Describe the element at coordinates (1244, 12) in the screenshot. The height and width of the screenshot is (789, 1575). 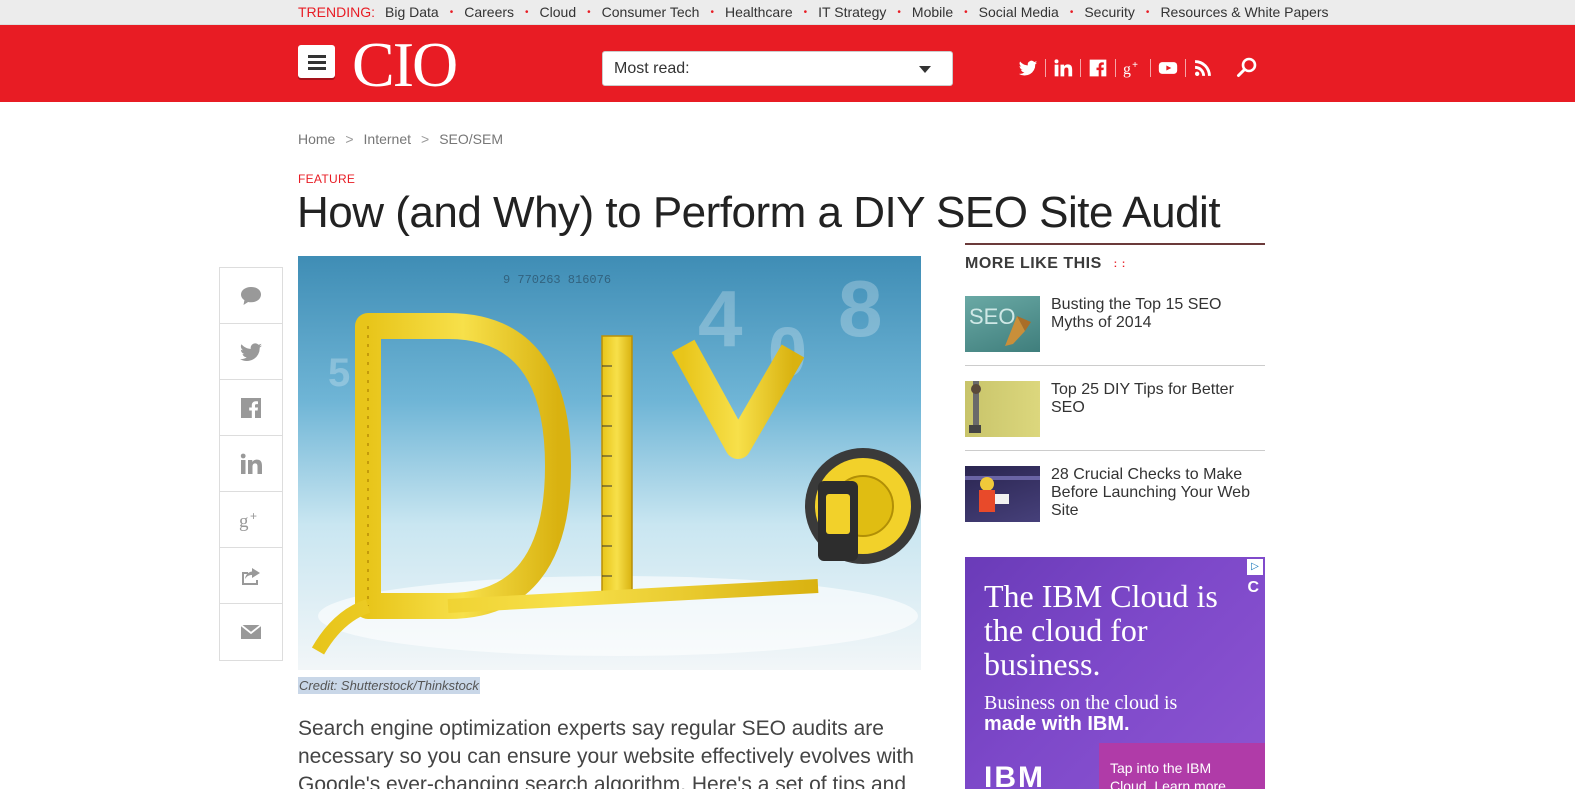
I see `trending-item: Resources & White Papers` at that location.